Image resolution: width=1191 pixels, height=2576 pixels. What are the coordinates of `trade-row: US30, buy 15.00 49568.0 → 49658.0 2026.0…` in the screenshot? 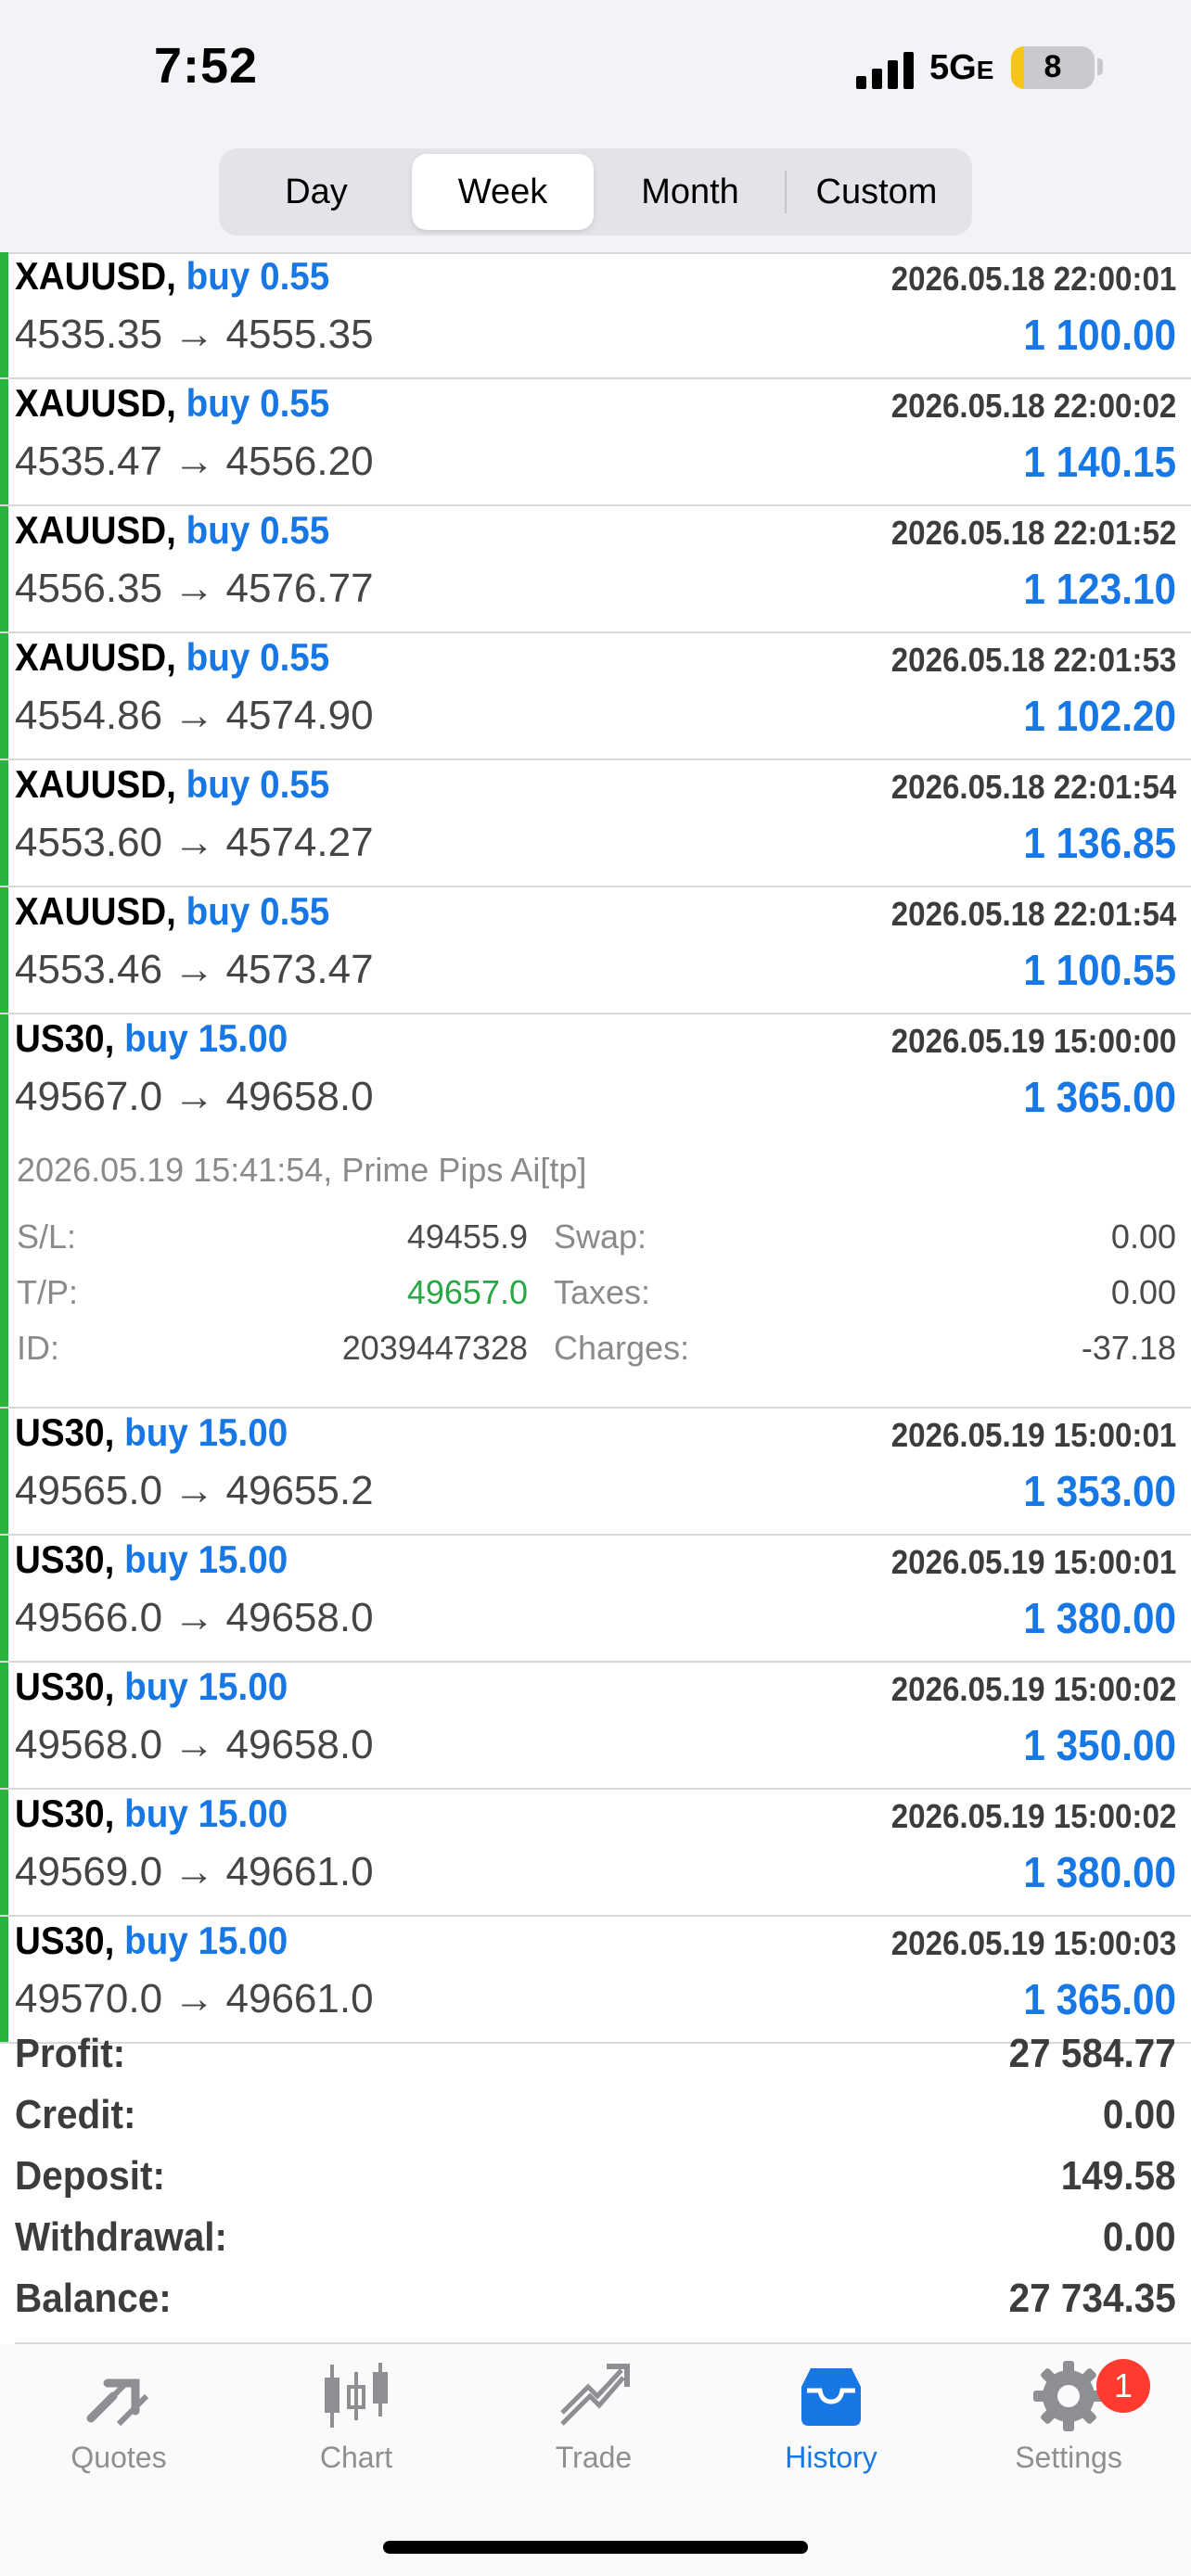 It's located at (595, 1726).